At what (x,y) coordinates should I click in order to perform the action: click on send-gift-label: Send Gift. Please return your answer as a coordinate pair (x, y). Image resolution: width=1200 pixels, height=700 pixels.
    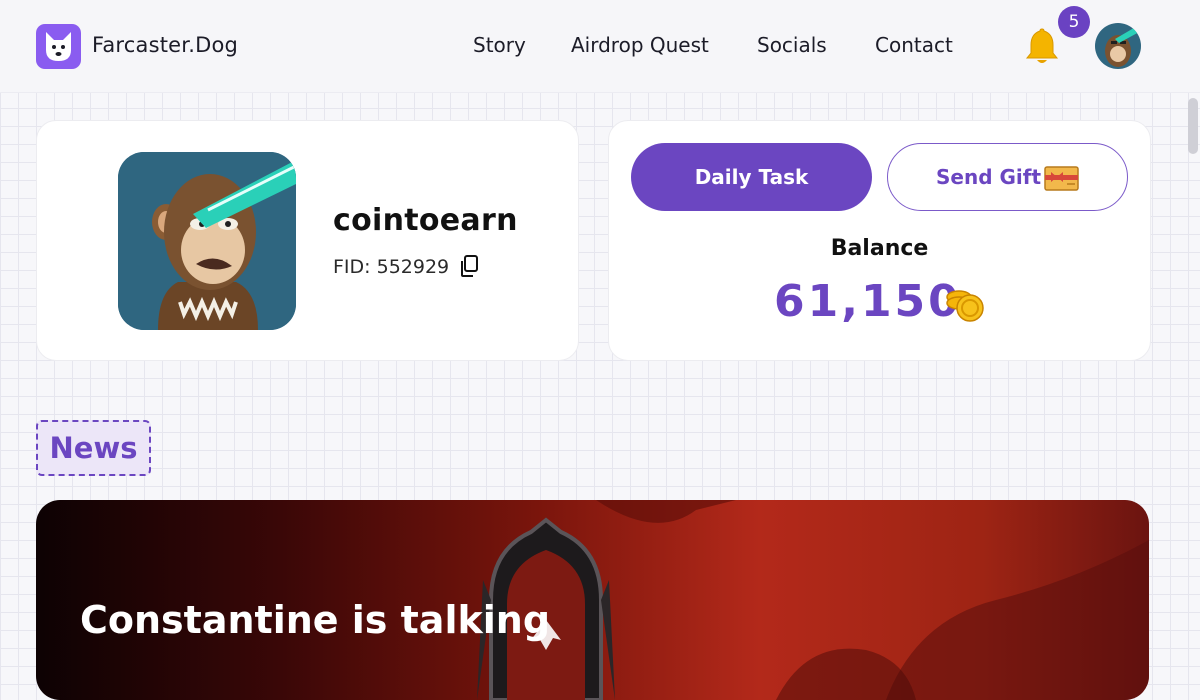
    Looking at the image, I should click on (989, 177).